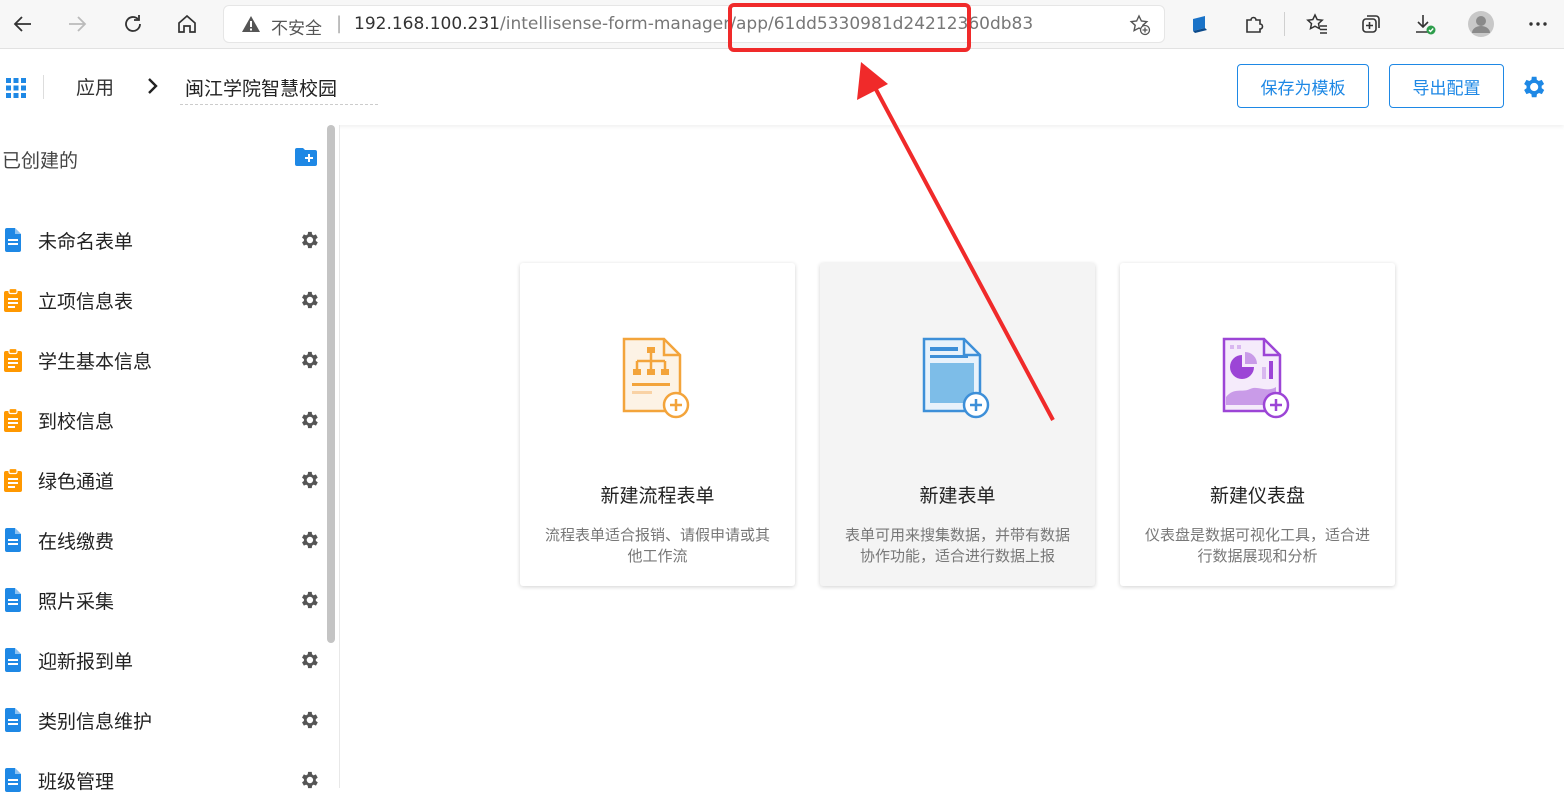  I want to click on form-item-label: 类别信息维护, so click(95, 722).